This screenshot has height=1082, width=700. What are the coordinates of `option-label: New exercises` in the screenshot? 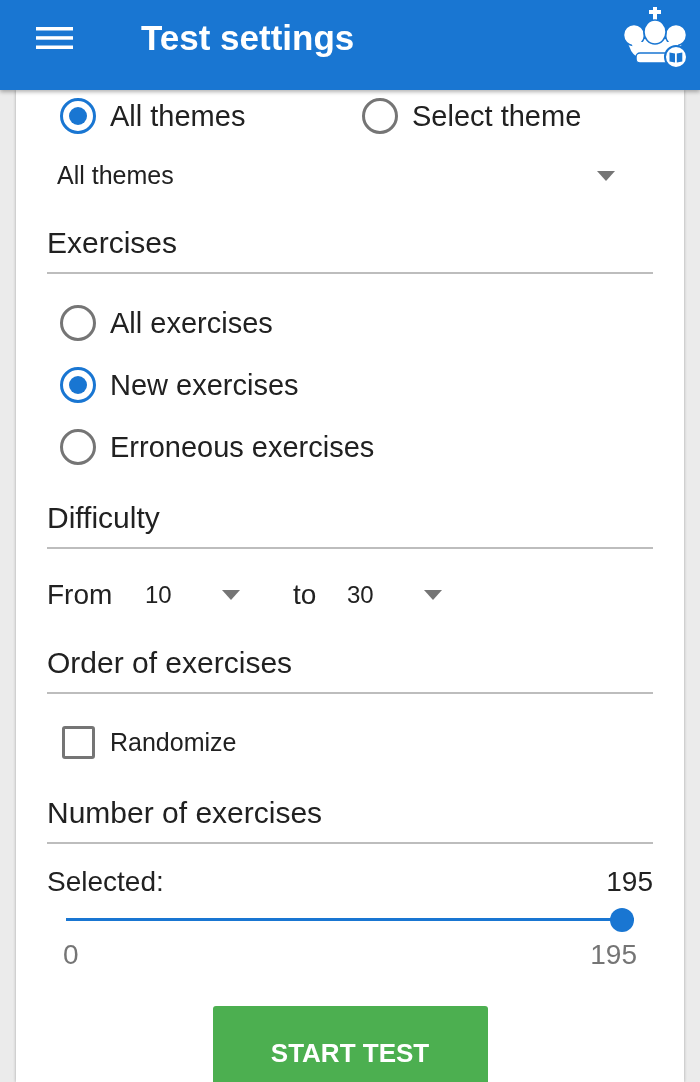 It's located at (204, 385).